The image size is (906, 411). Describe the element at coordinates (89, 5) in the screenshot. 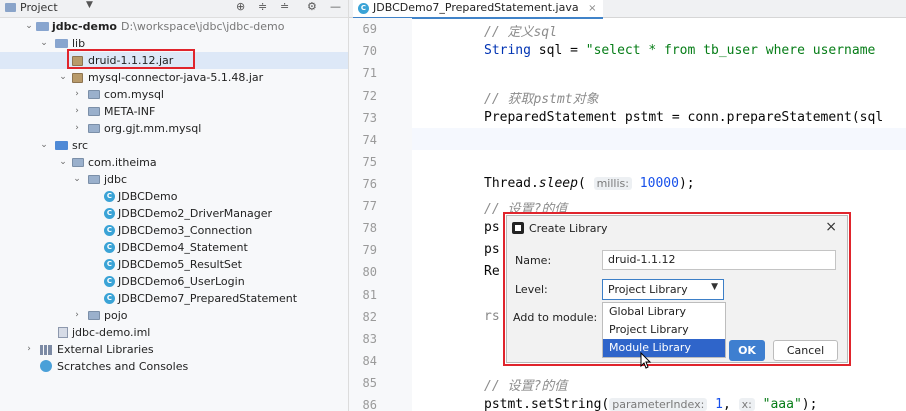

I see `chevron-down-icon: ▼` at that location.